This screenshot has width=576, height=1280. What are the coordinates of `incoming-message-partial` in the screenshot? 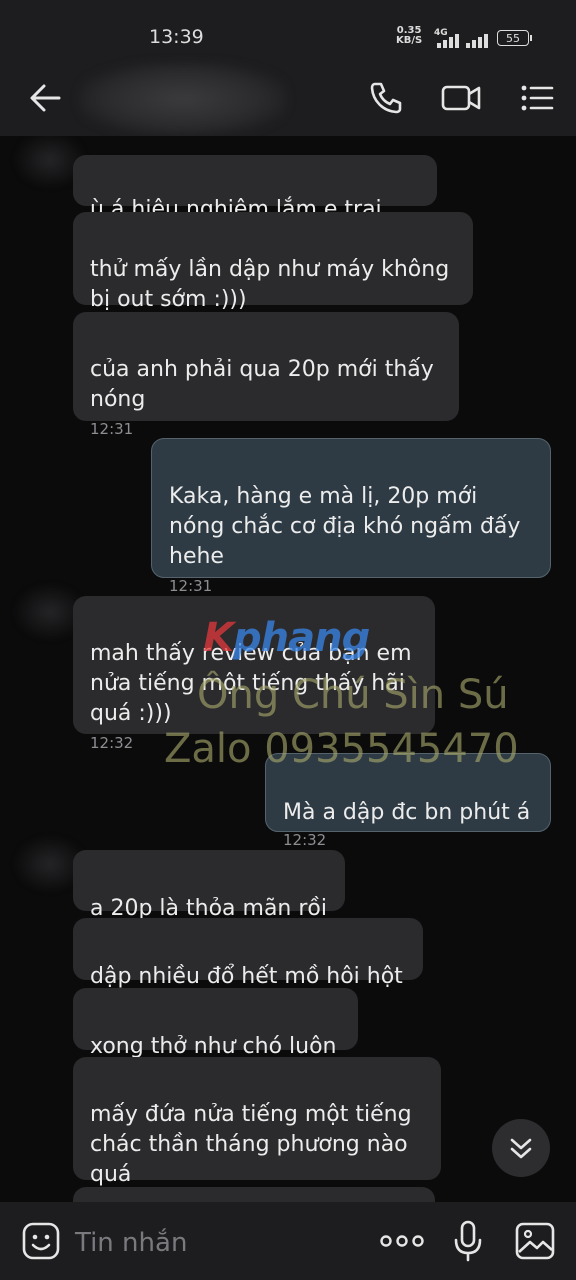 It's located at (254, 1194).